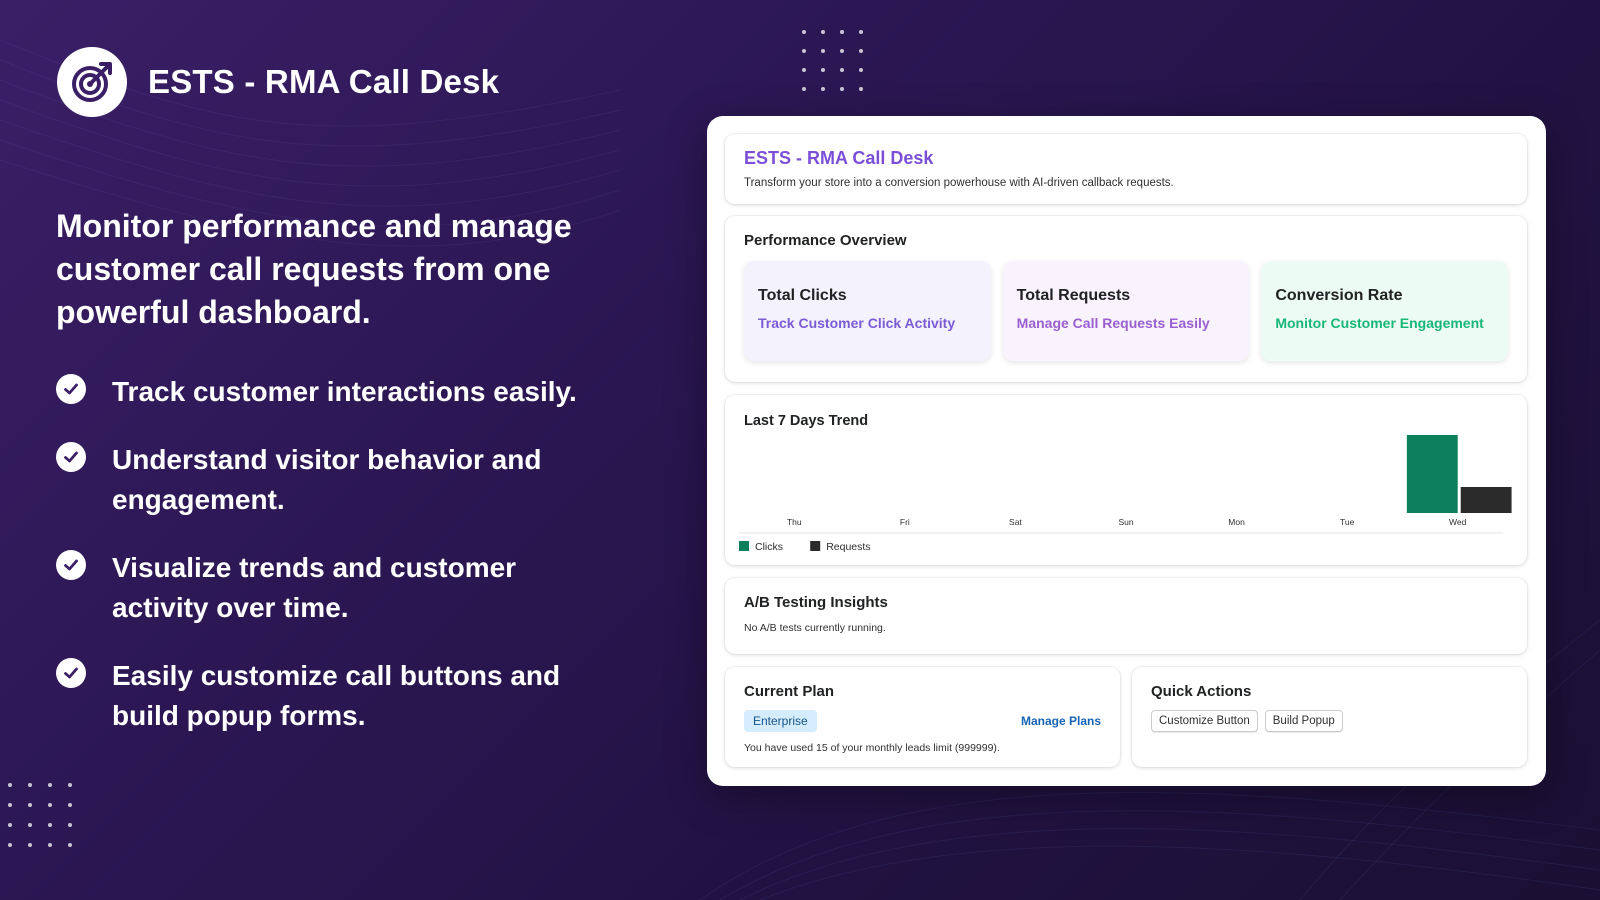 Image resolution: width=1600 pixels, height=900 pixels. What do you see at coordinates (1015, 522) in the screenshot?
I see `x-tick-label: Sat` at bounding box center [1015, 522].